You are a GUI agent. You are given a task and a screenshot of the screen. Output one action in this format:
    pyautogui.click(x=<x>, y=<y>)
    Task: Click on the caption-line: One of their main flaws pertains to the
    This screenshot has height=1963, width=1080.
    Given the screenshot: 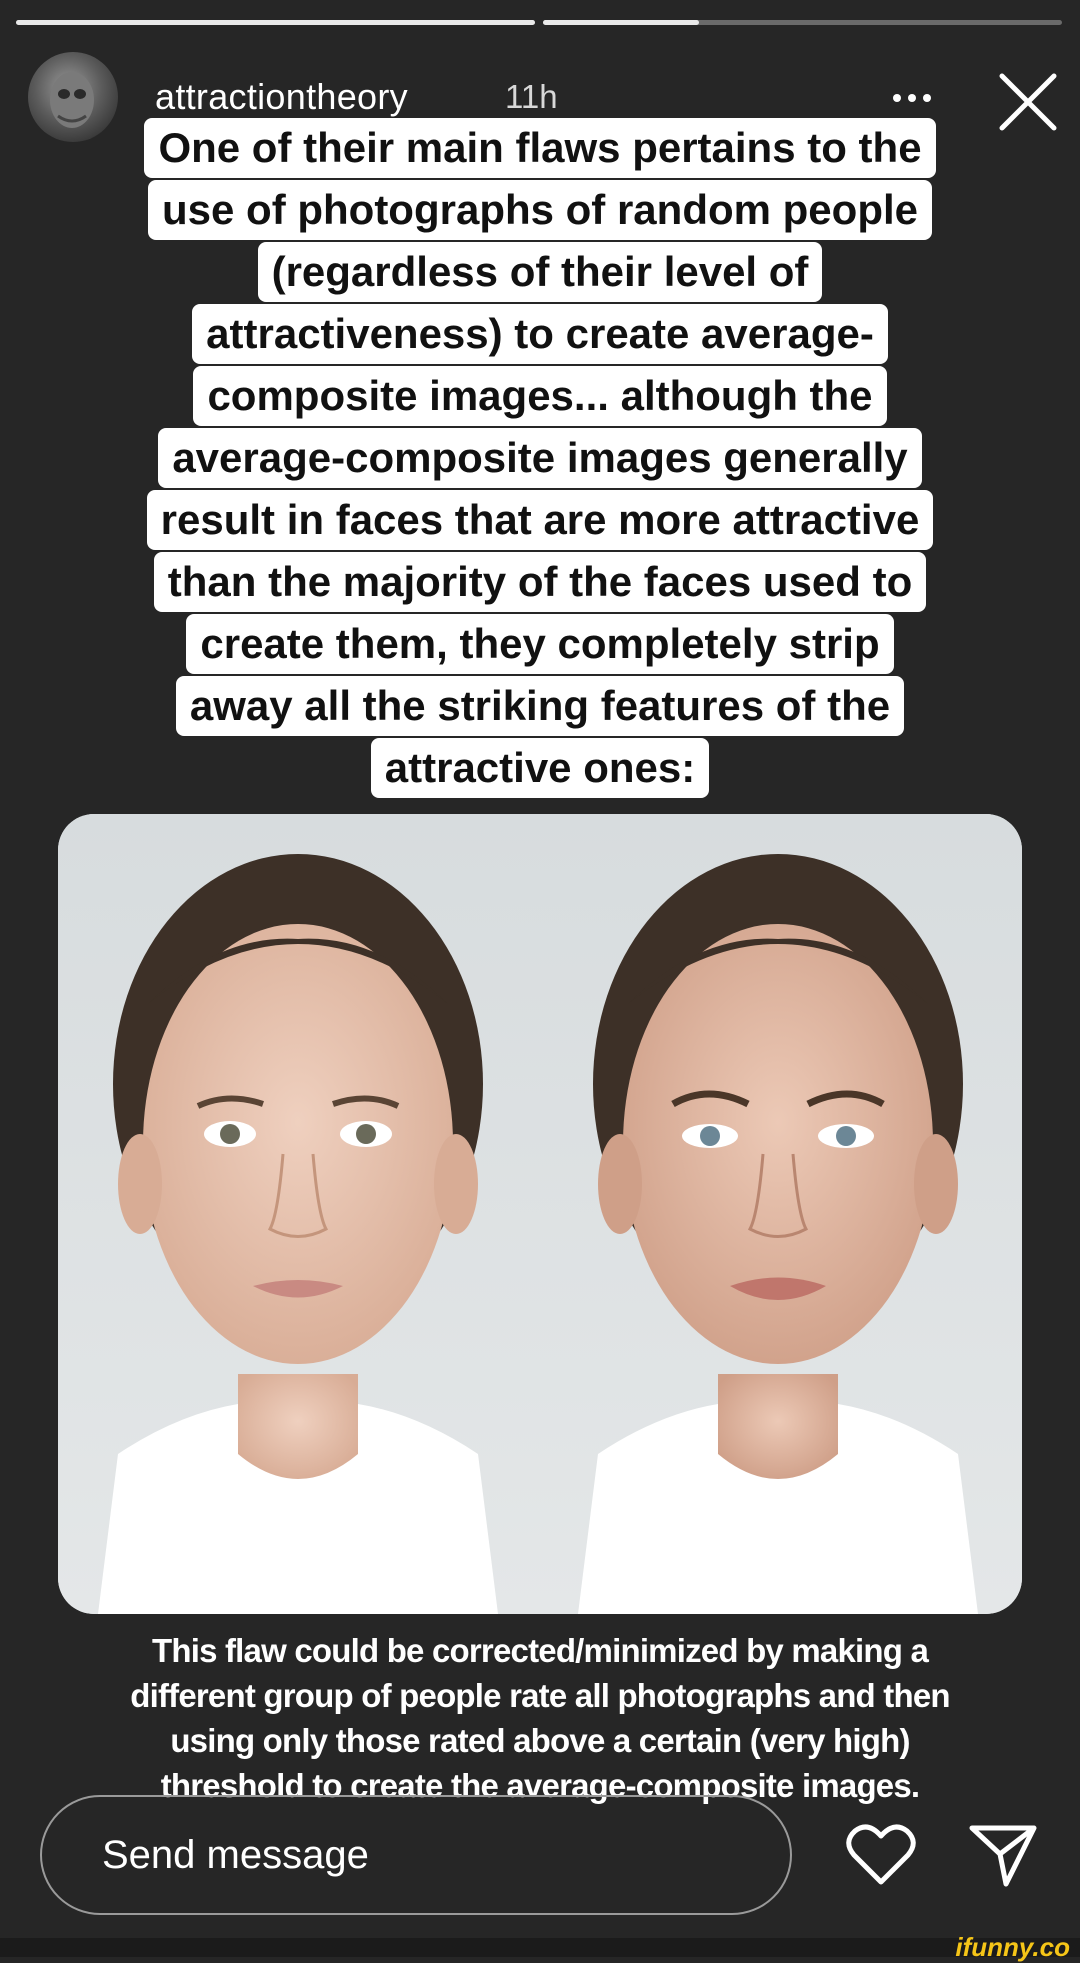 What is the action you would take?
    pyautogui.click(x=540, y=148)
    